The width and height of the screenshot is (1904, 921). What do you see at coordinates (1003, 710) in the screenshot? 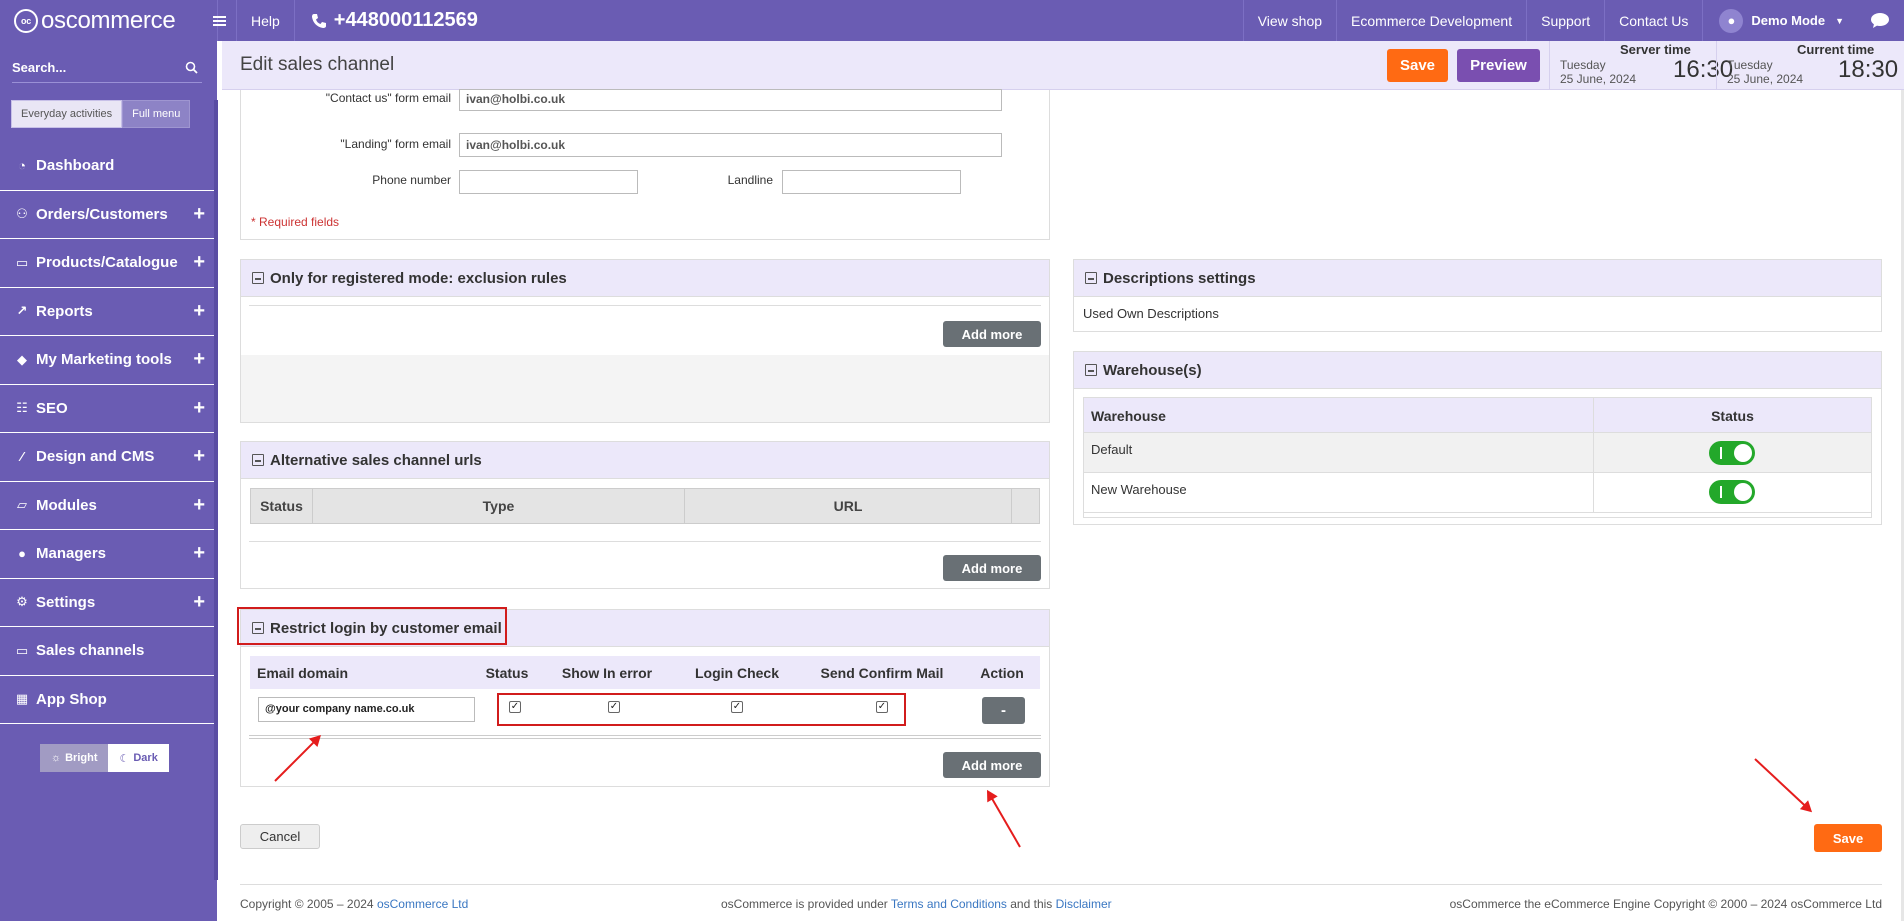
I see `remove-row-button: -` at bounding box center [1003, 710].